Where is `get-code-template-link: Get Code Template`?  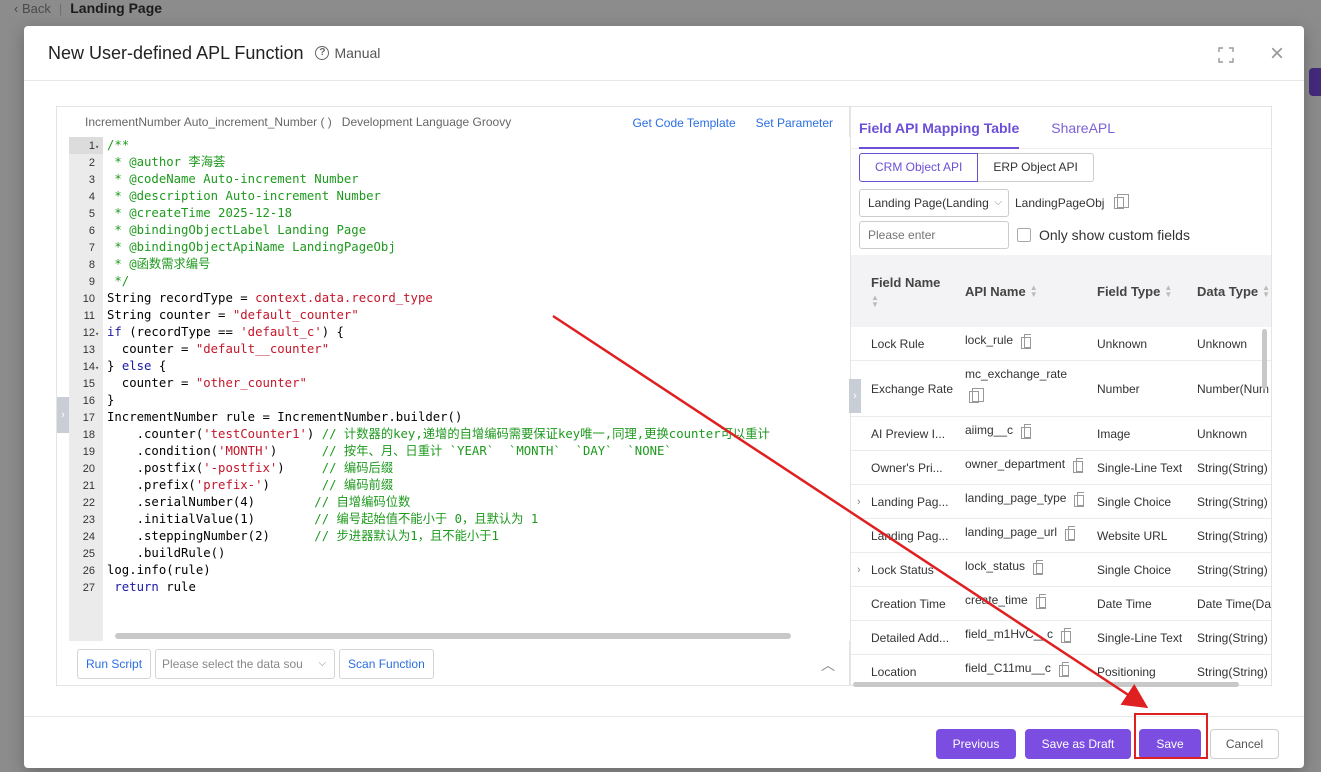 get-code-template-link: Get Code Template is located at coordinates (683, 123).